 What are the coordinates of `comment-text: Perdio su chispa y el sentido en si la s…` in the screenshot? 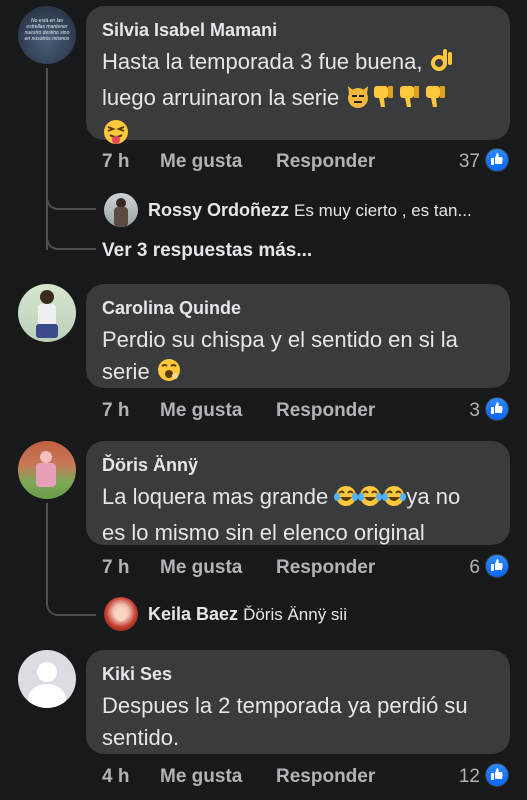 It's located at (298, 358).